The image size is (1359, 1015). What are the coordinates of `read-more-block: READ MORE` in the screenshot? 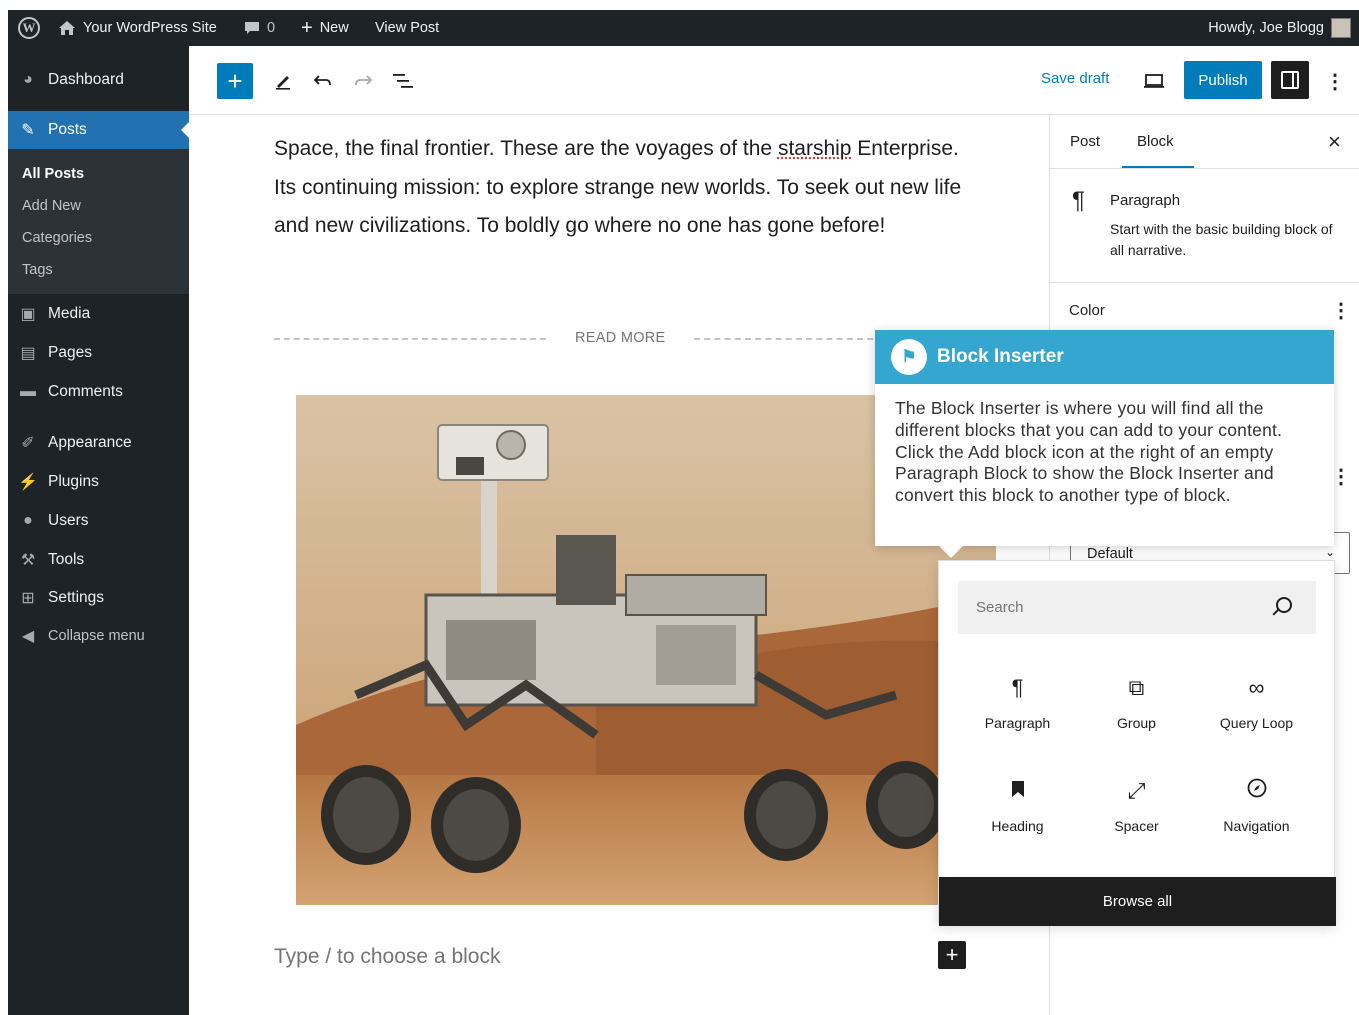 It's located at (594, 338).